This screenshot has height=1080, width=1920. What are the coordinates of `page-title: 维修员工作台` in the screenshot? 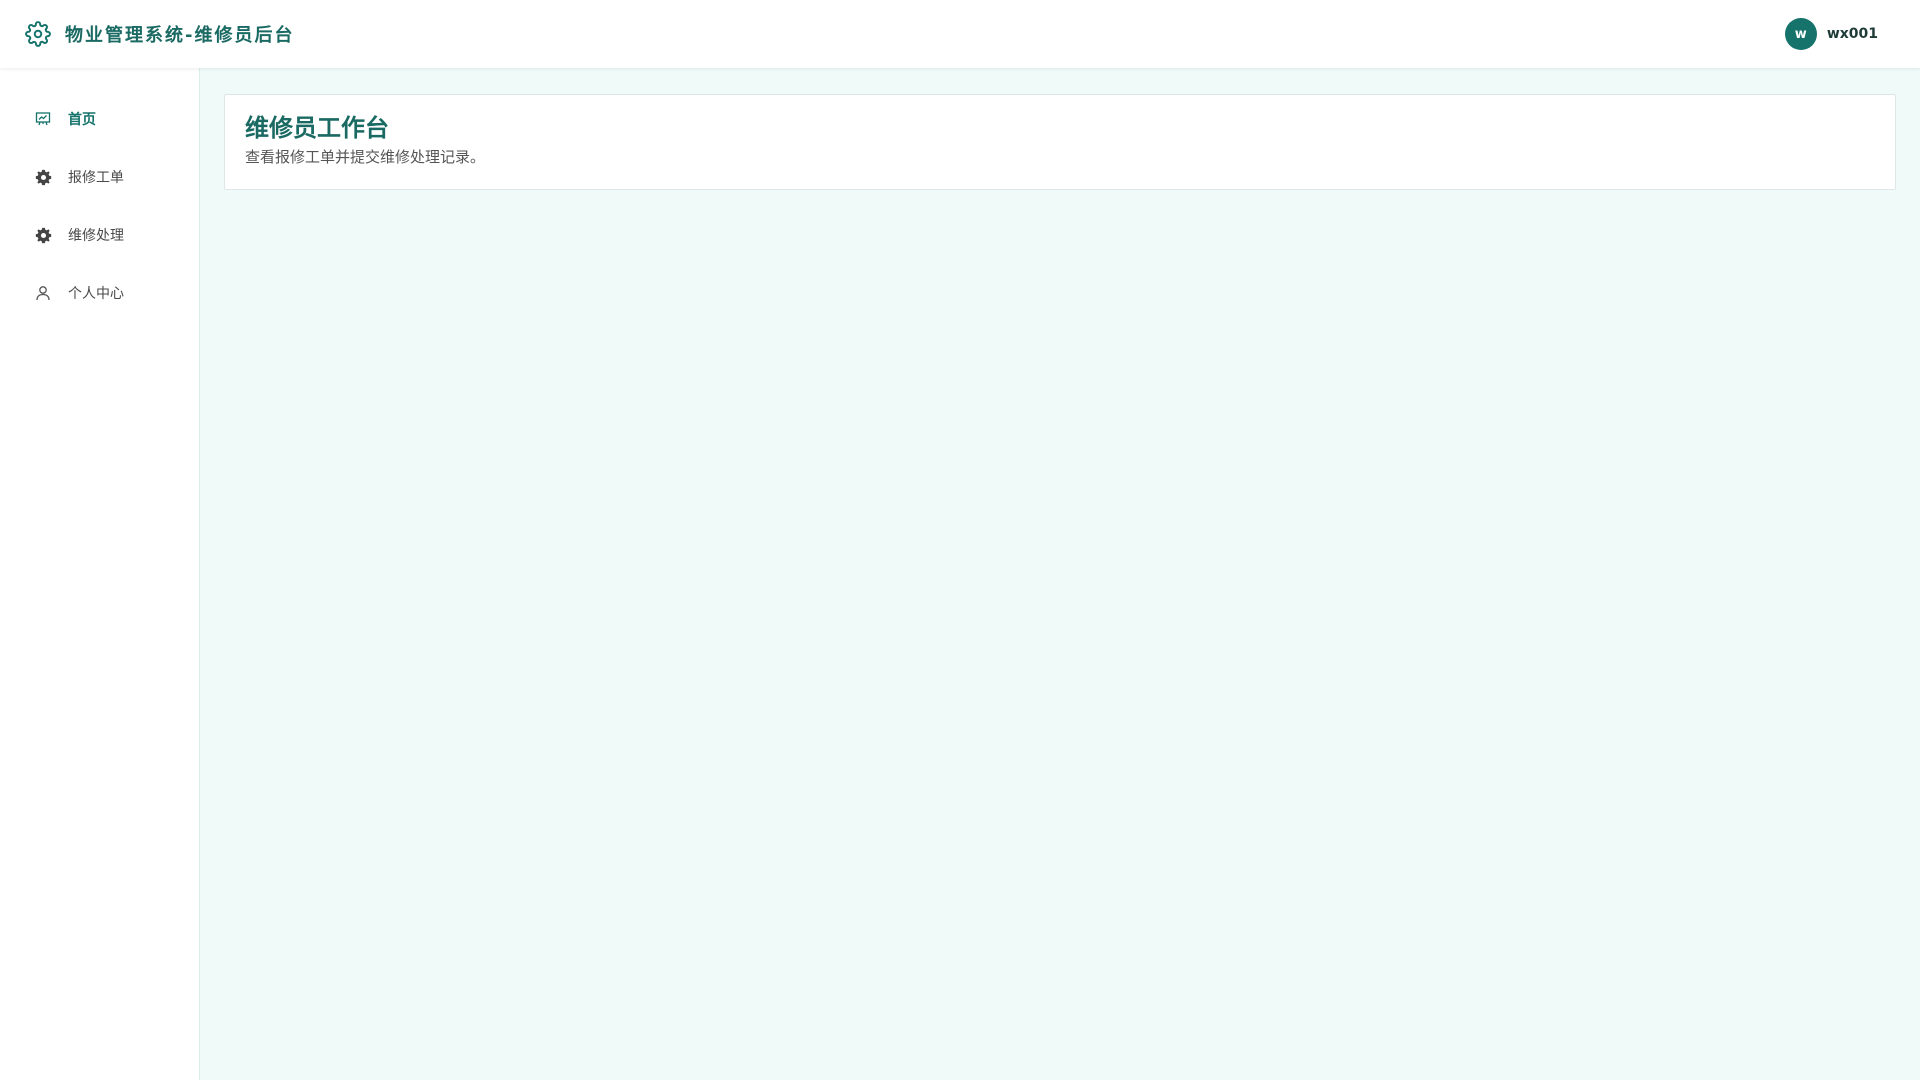 It's located at (317, 128).